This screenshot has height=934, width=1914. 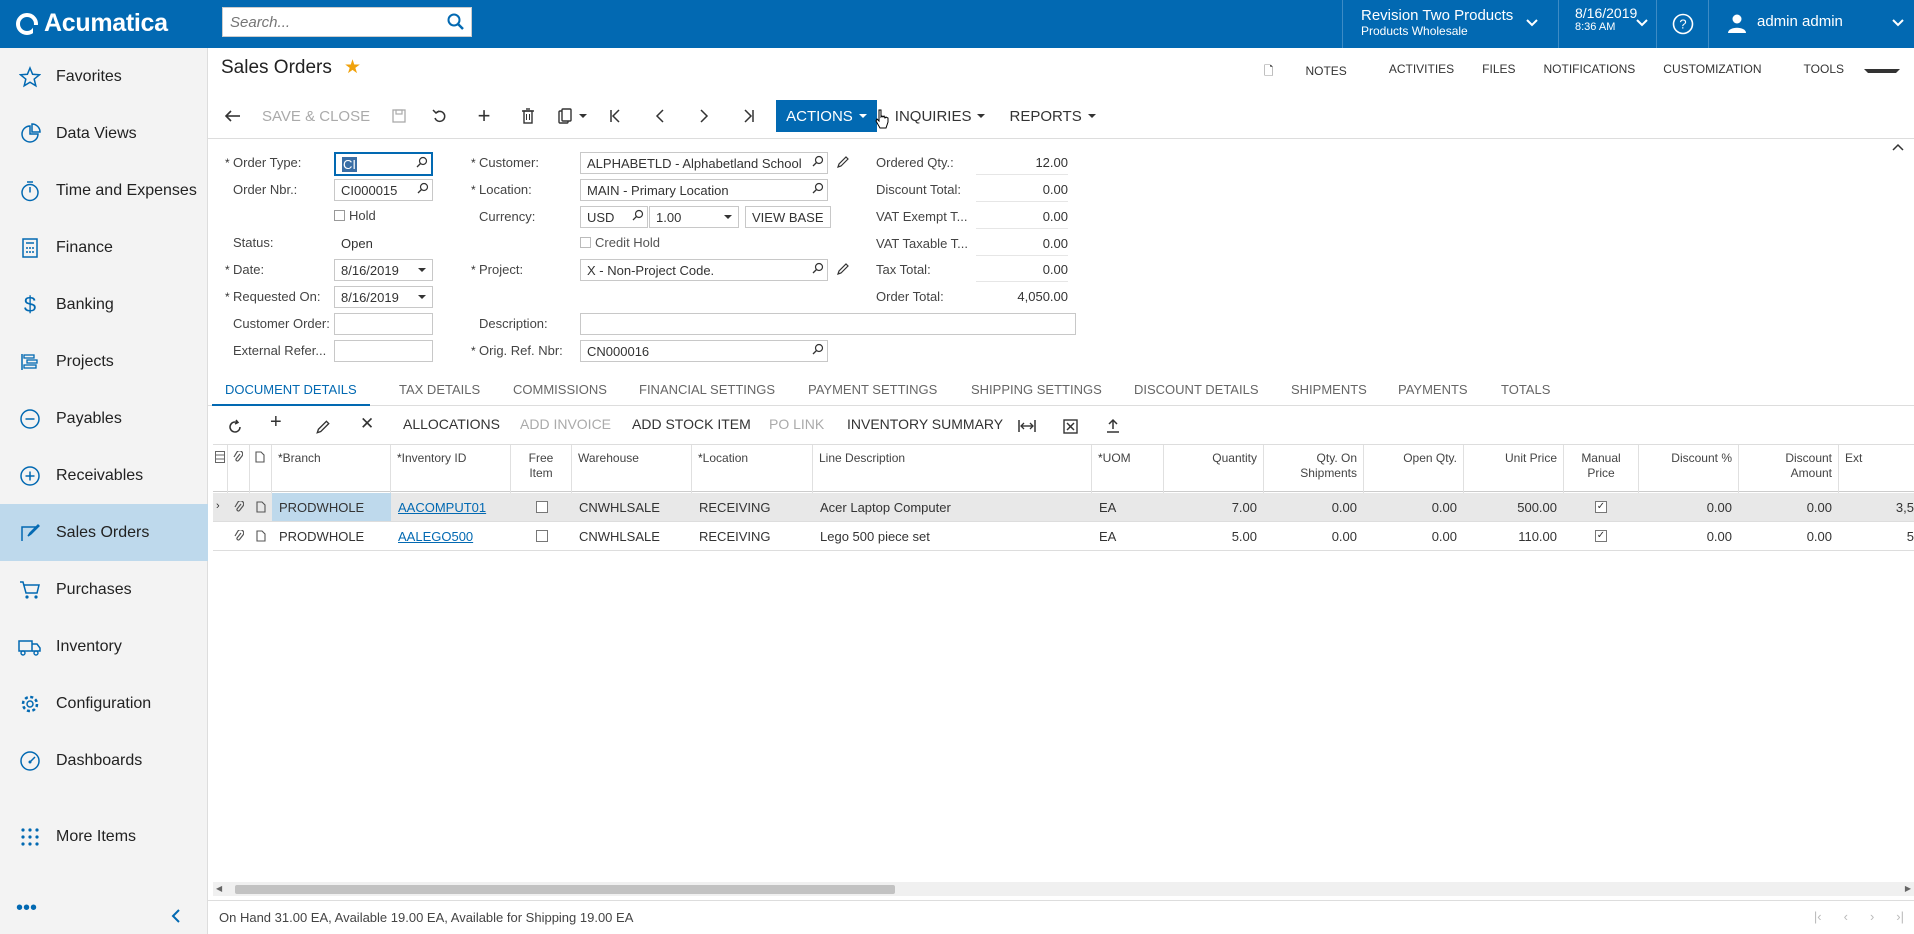 I want to click on cell-inventory-id: AACOMPUT01, so click(x=451, y=507).